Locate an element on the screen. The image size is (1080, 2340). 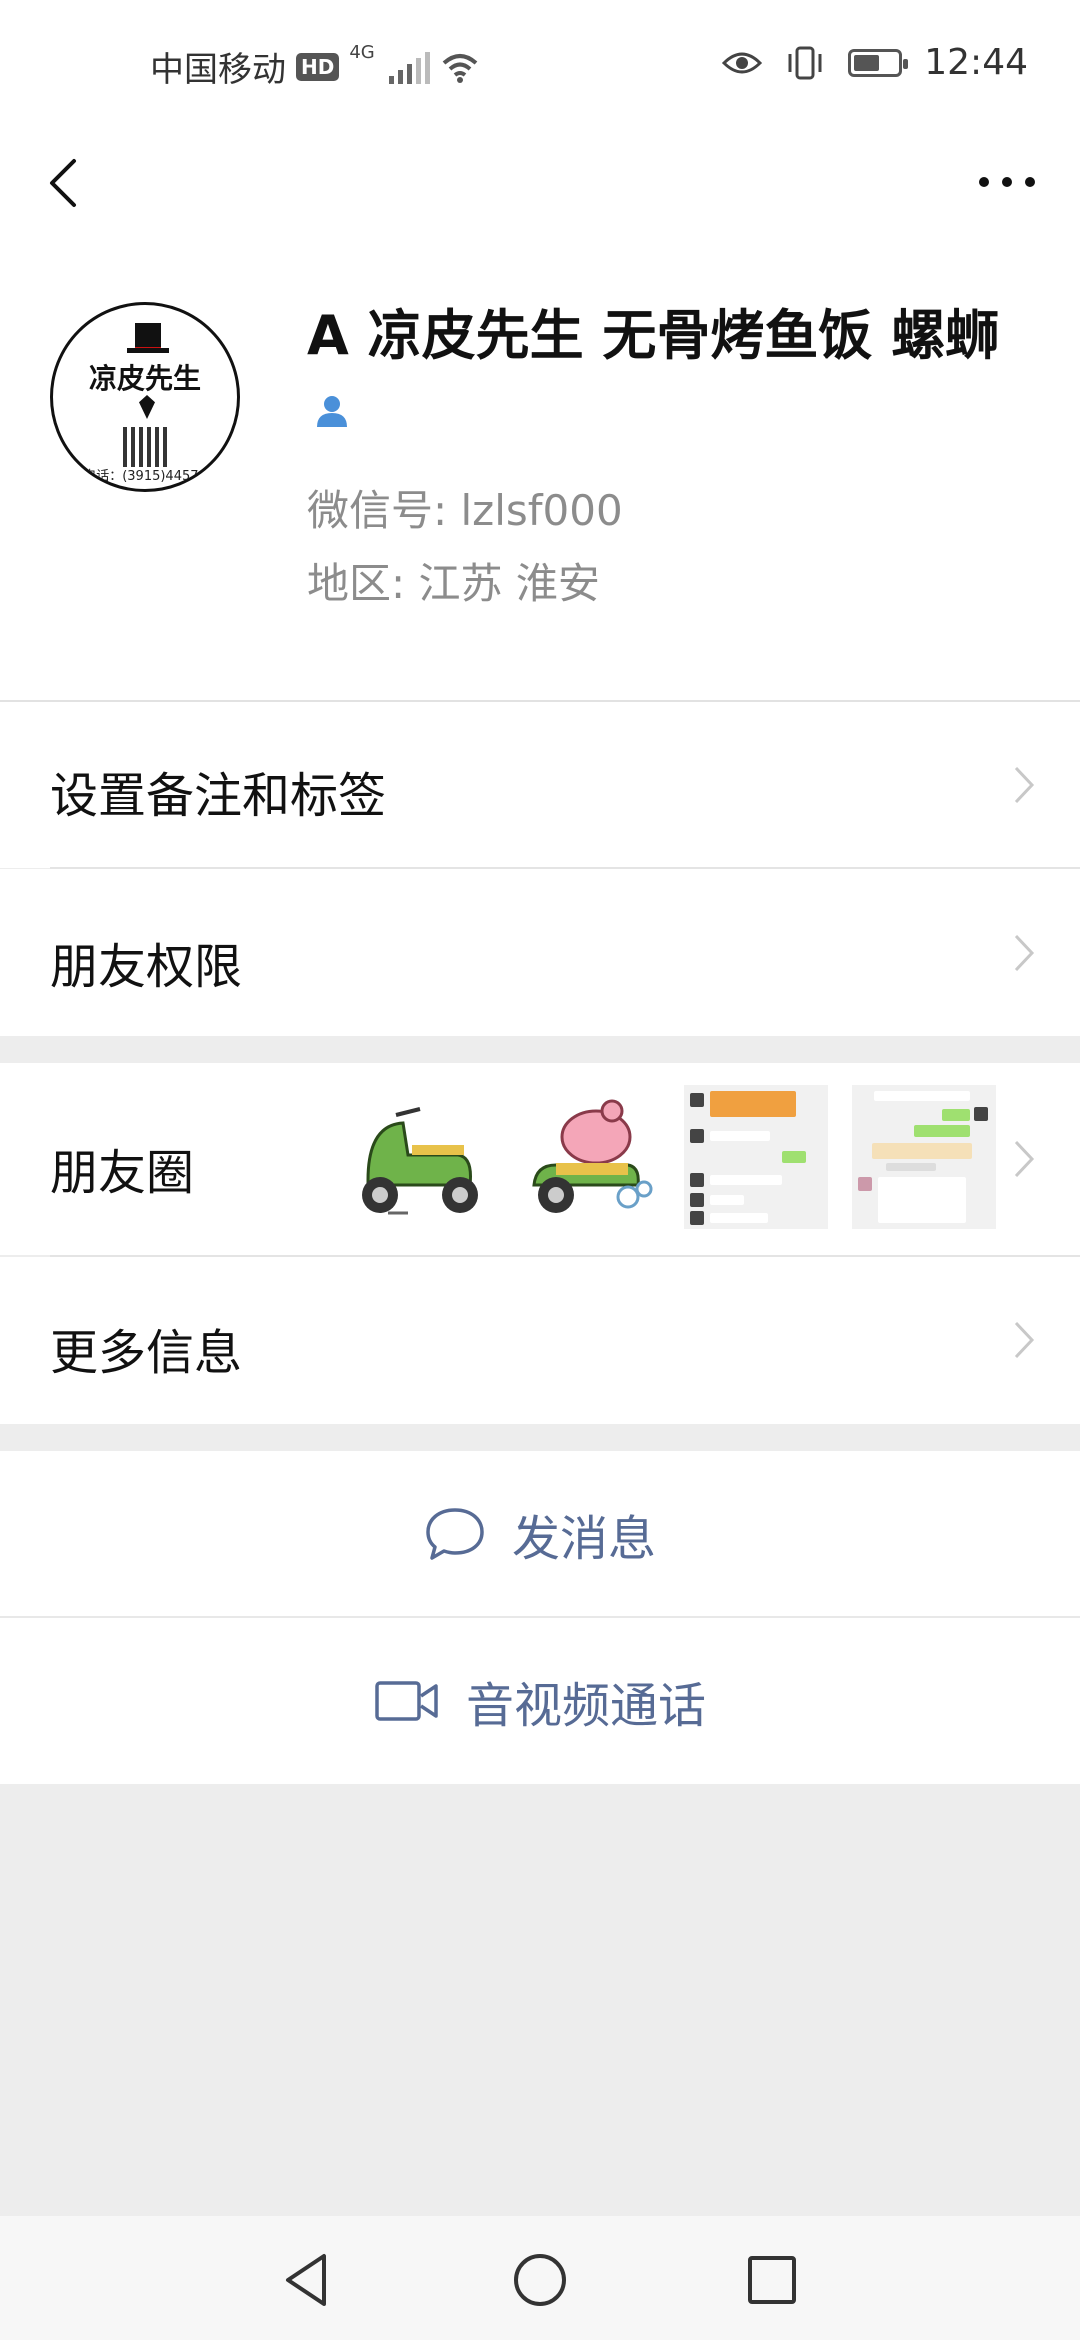
video-call-button: 音视频通话 is located at coordinates (540, 1701).